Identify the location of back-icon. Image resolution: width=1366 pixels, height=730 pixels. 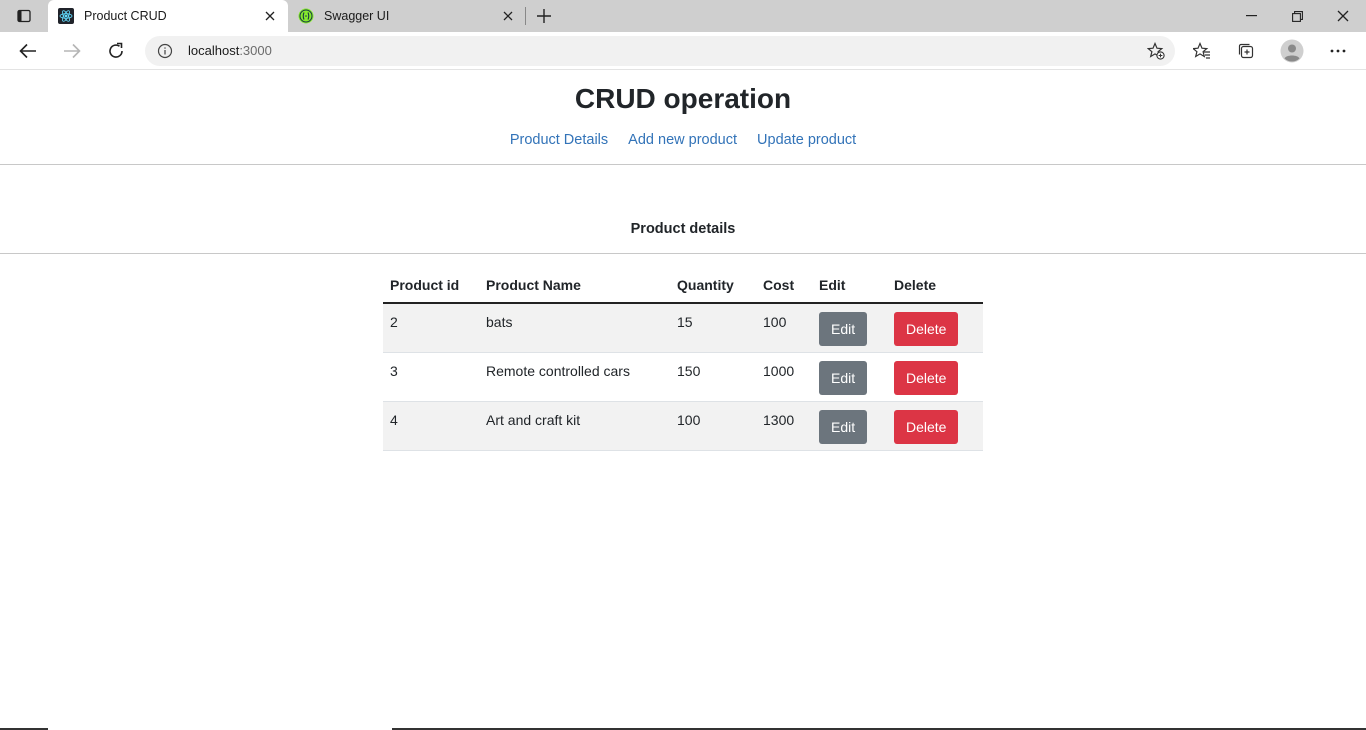
(28, 51).